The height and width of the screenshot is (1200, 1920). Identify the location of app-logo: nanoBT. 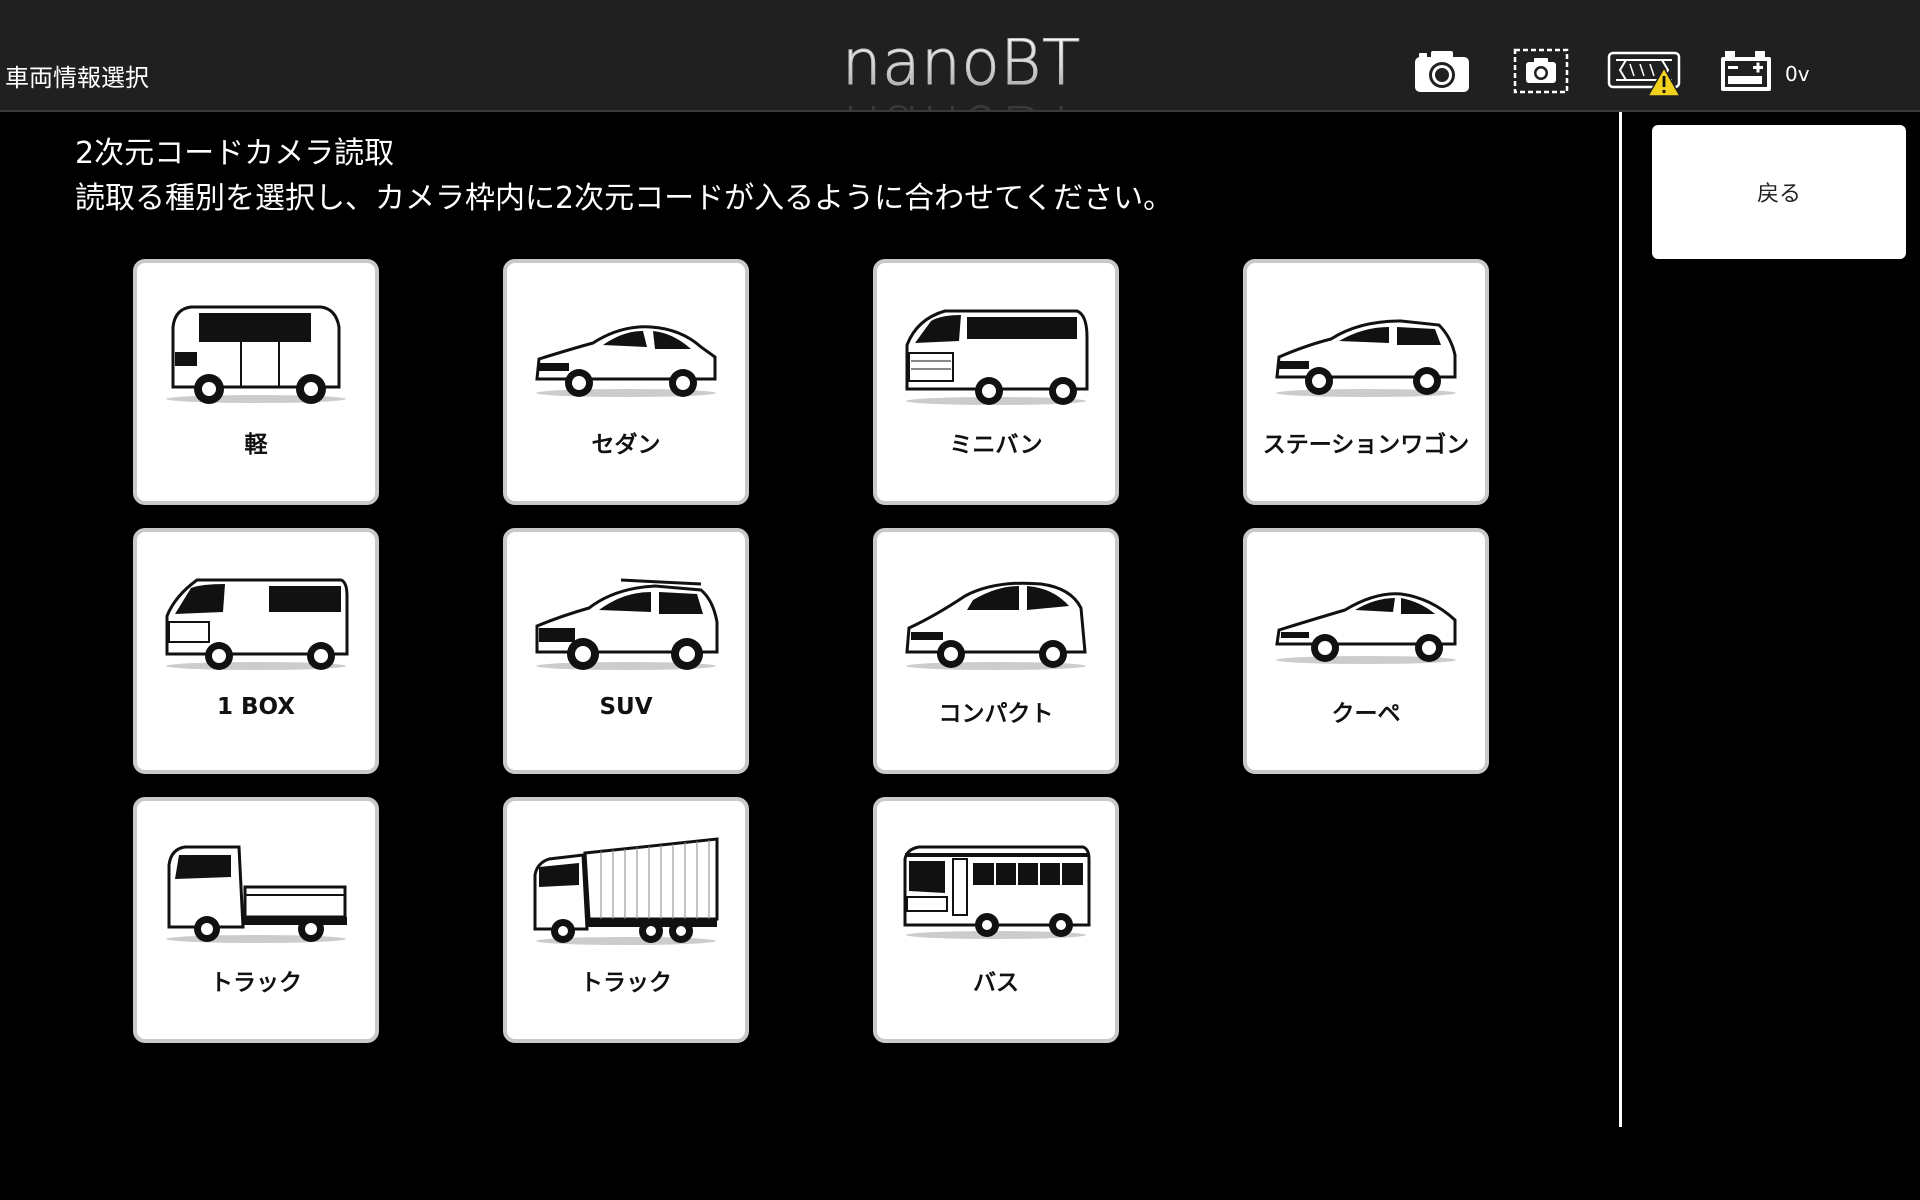
(961, 62).